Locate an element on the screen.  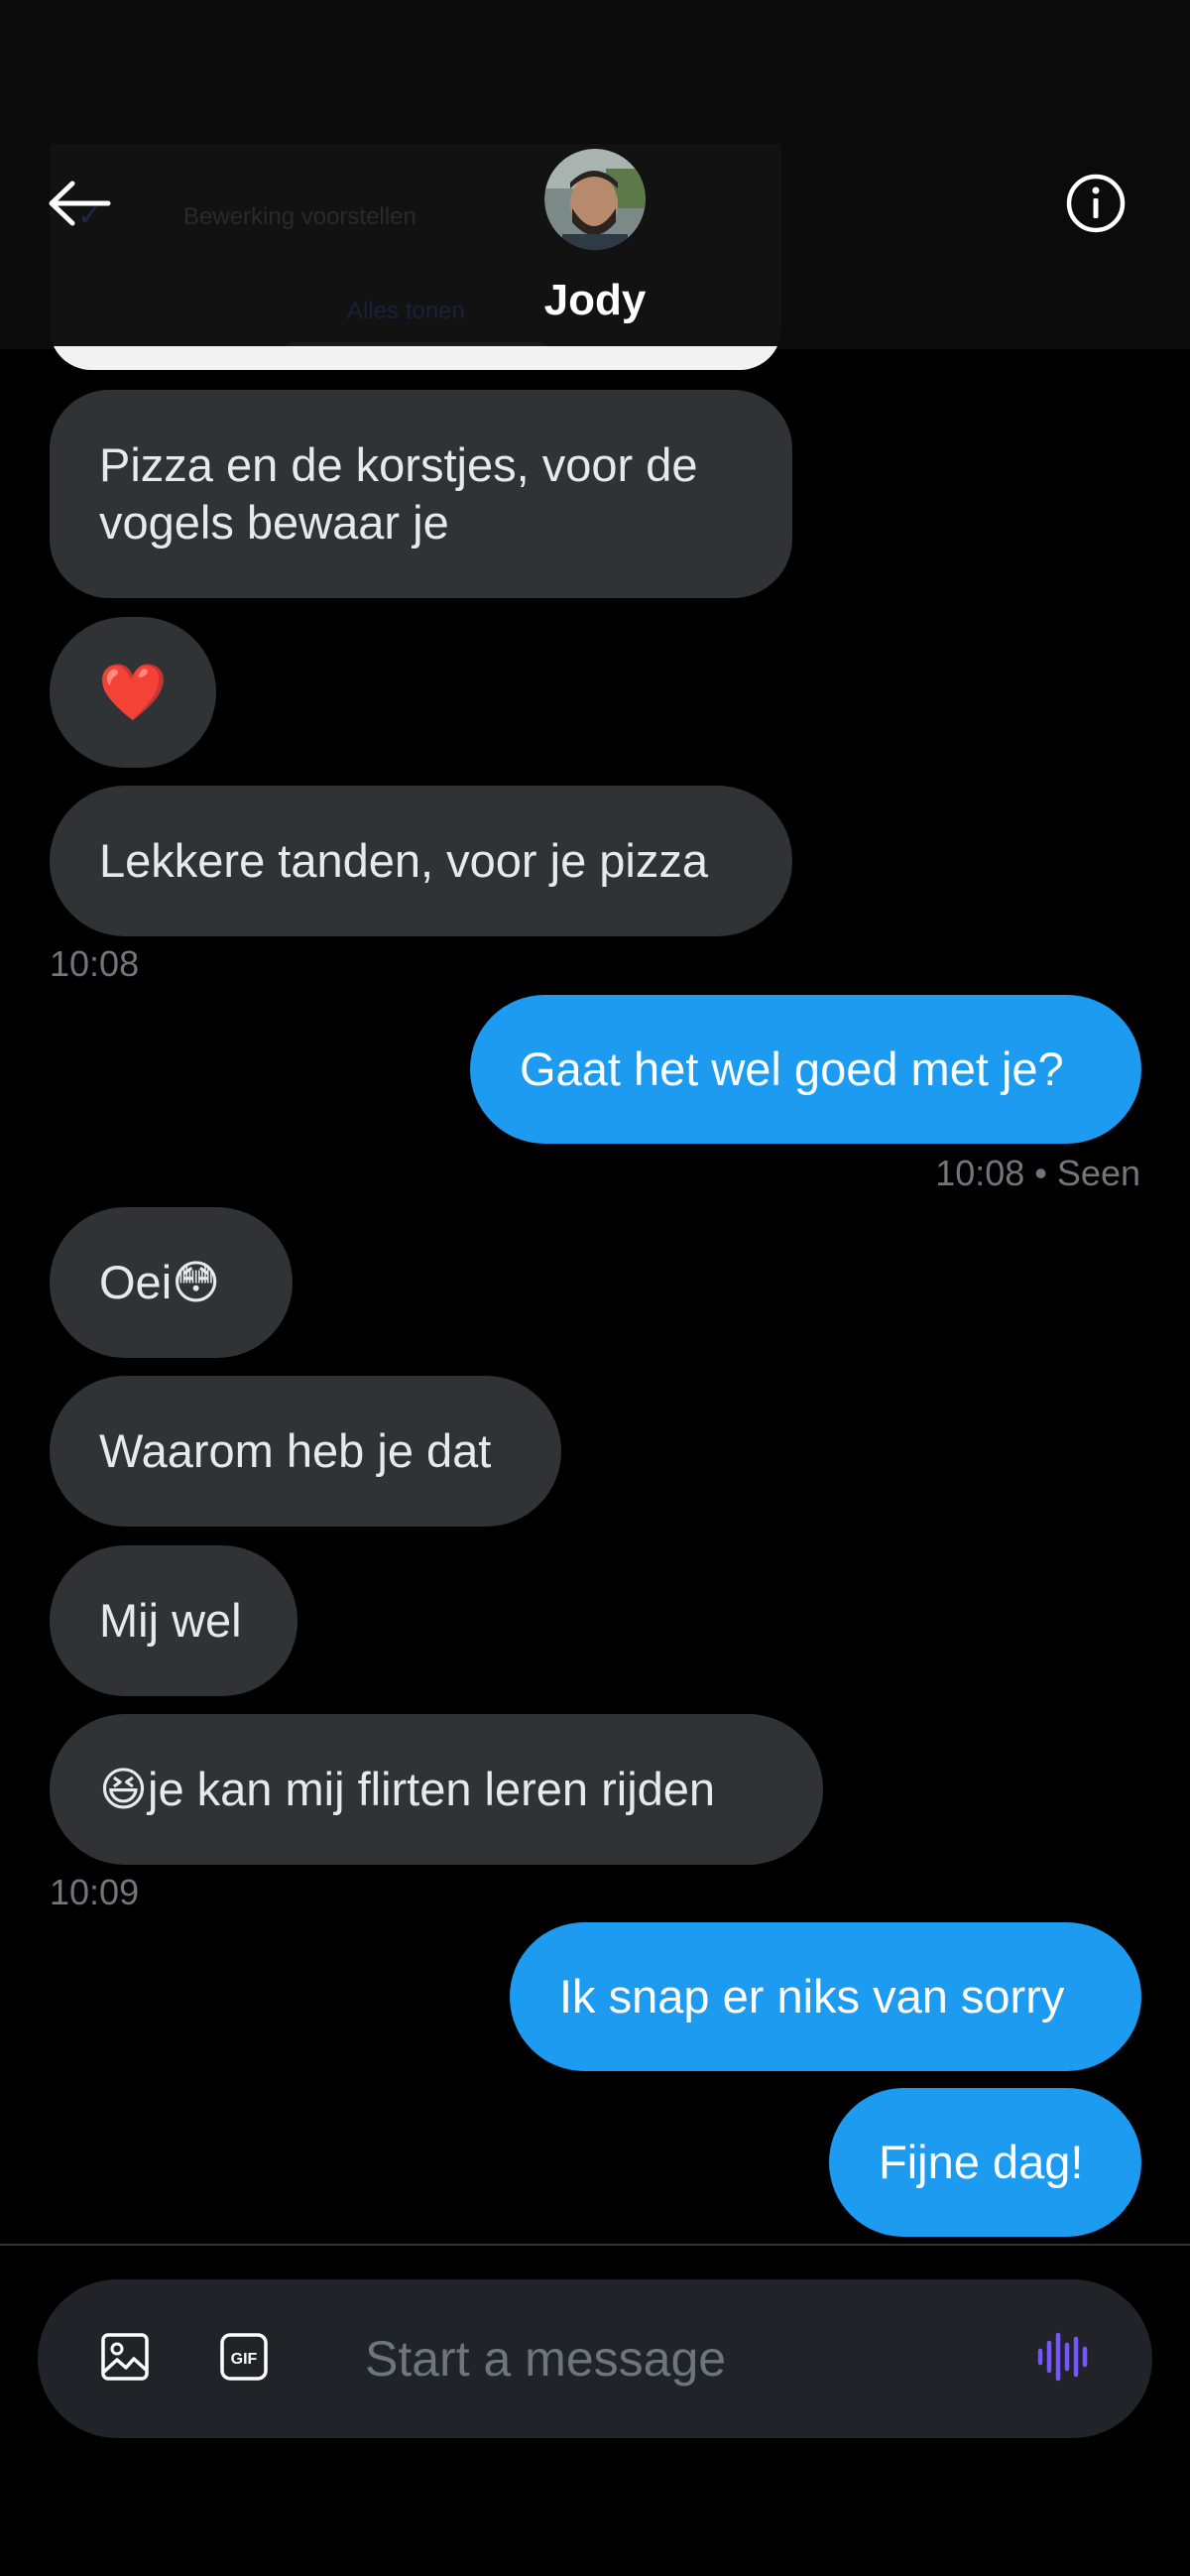
message-input is located at coordinates (682, 2358).